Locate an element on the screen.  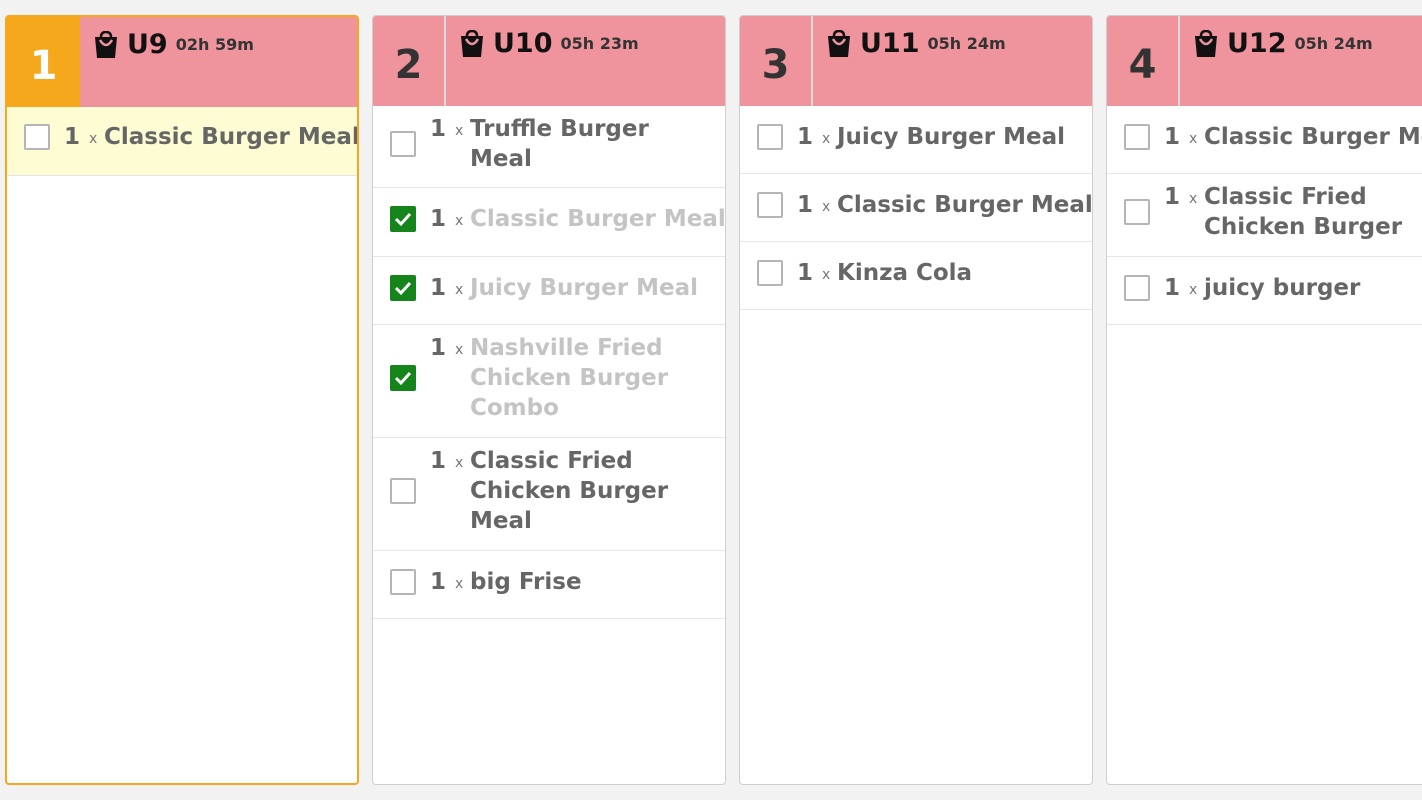
ticket-header: 2 U10 05h 23m is located at coordinates (549, 61).